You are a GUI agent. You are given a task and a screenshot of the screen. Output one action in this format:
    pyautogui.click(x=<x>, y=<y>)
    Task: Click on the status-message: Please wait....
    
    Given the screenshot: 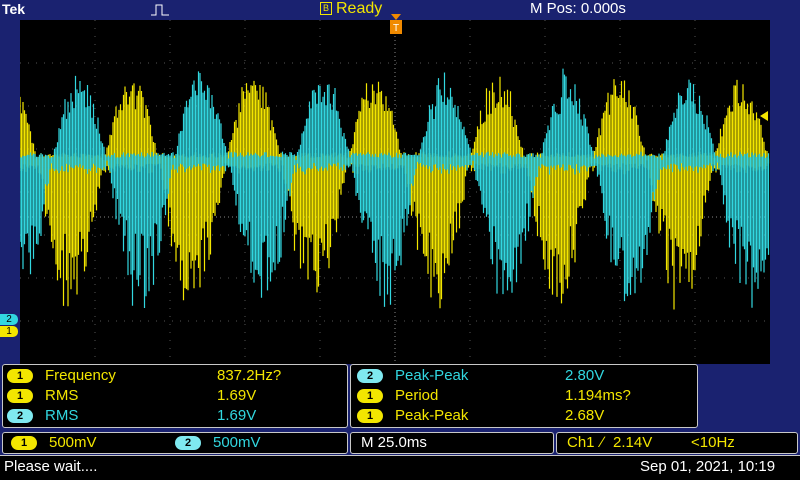 What is the action you would take?
    pyautogui.click(x=51, y=466)
    